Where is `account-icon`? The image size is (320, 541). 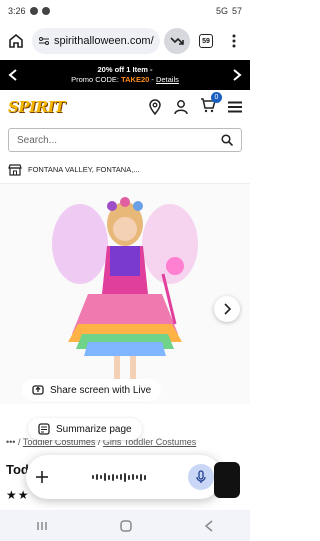
account-icon is located at coordinates (181, 107).